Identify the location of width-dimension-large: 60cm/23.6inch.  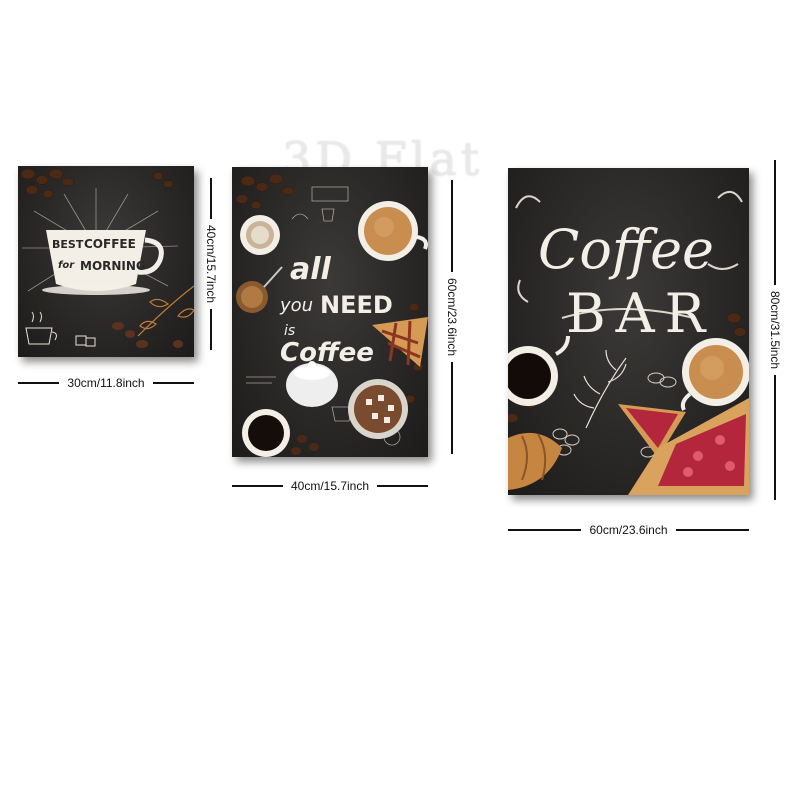
(629, 530).